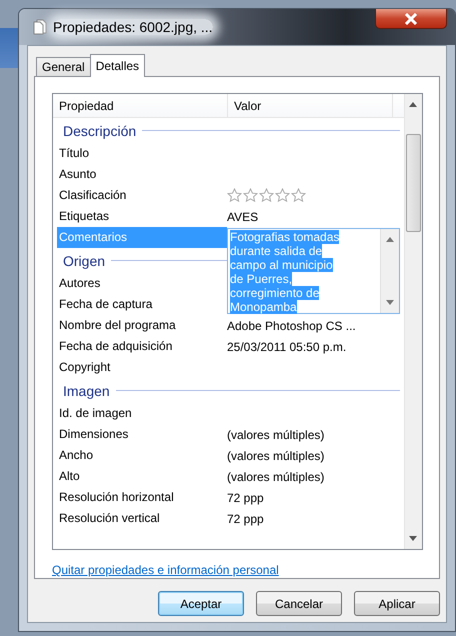 The height and width of the screenshot is (636, 456). What do you see at coordinates (9, 48) in the screenshot?
I see `desktop-background` at bounding box center [9, 48].